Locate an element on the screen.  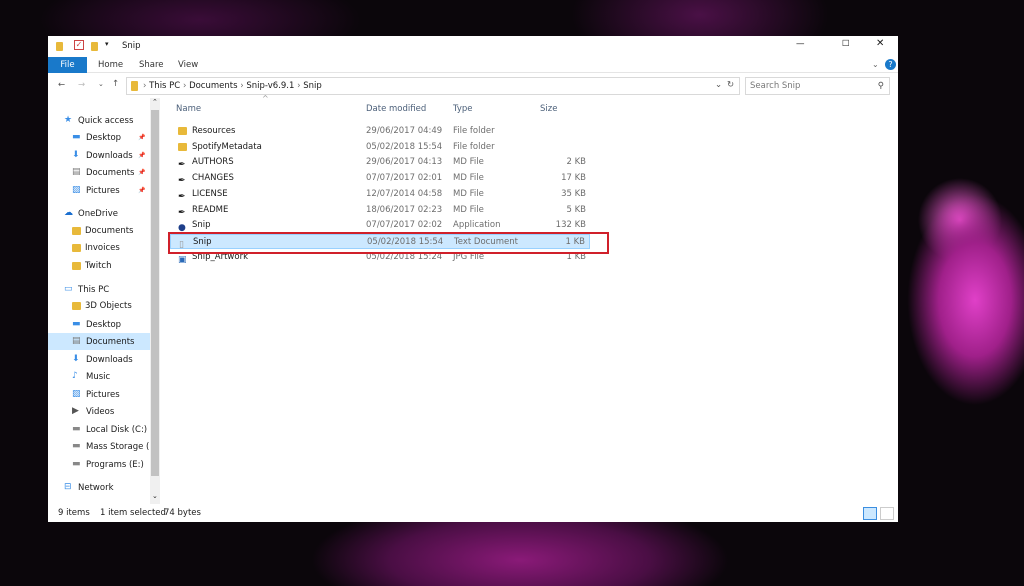
up-button: ↑ is located at coordinates (115, 84).